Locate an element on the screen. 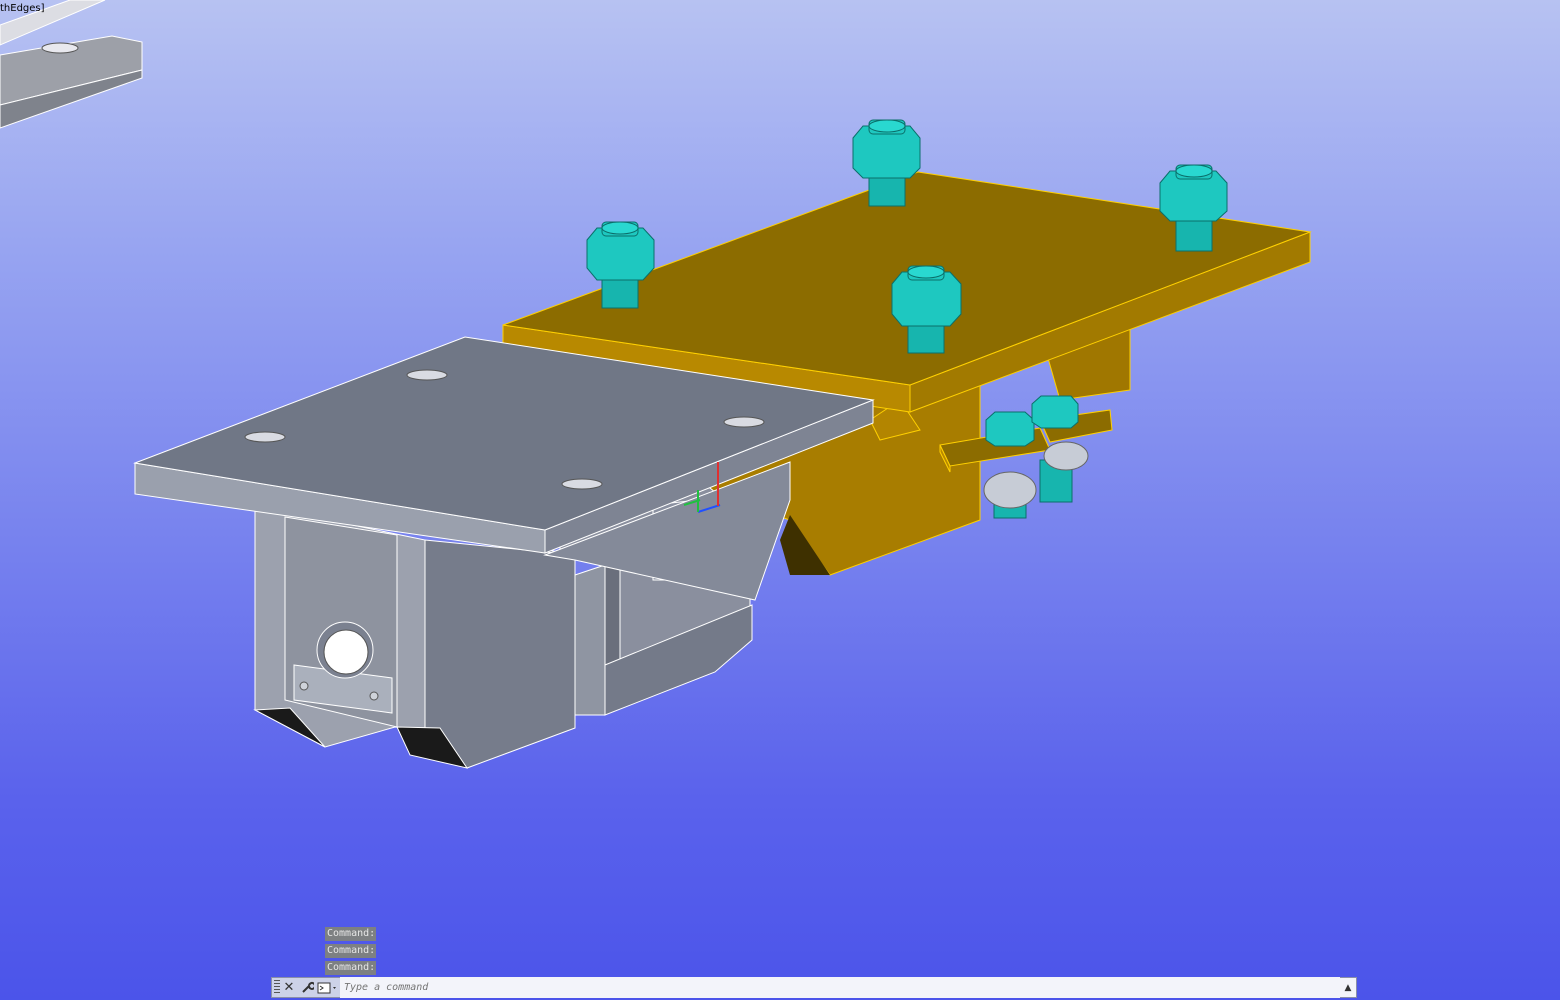  command-history: Command: Command: Command: is located at coordinates (350, 952).